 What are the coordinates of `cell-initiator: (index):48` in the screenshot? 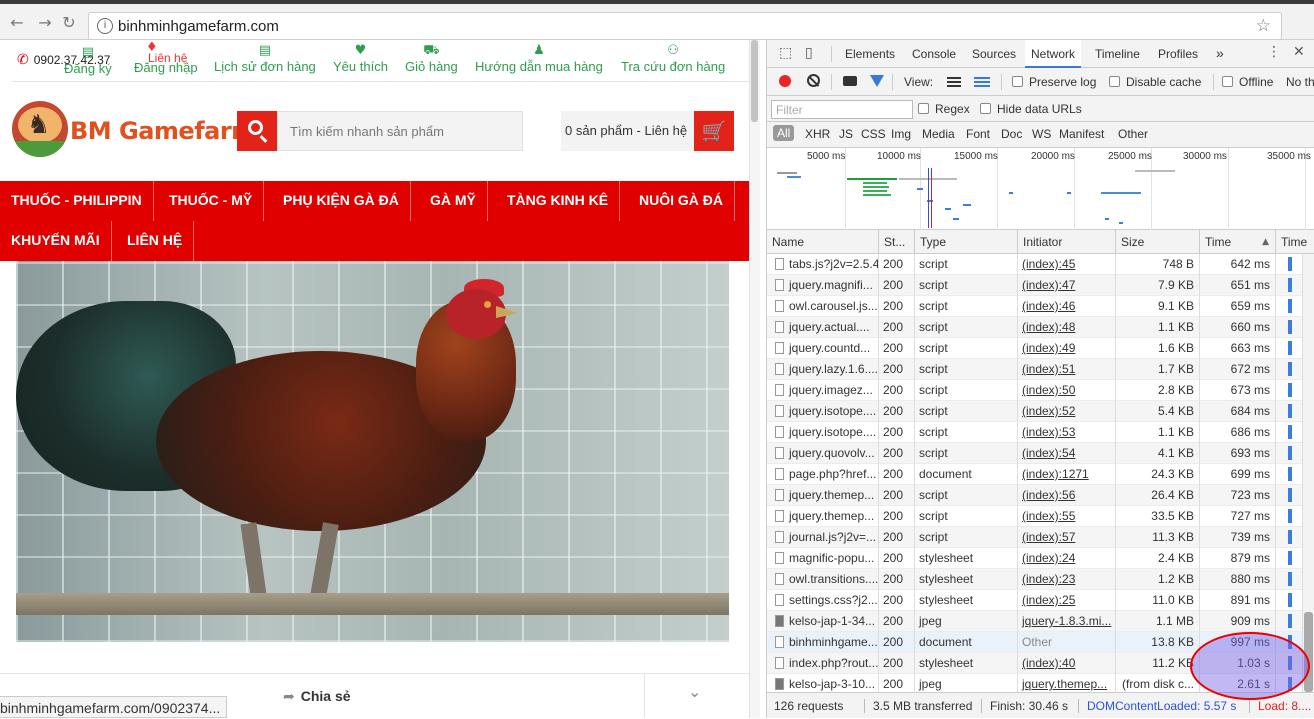 It's located at (1067, 327).